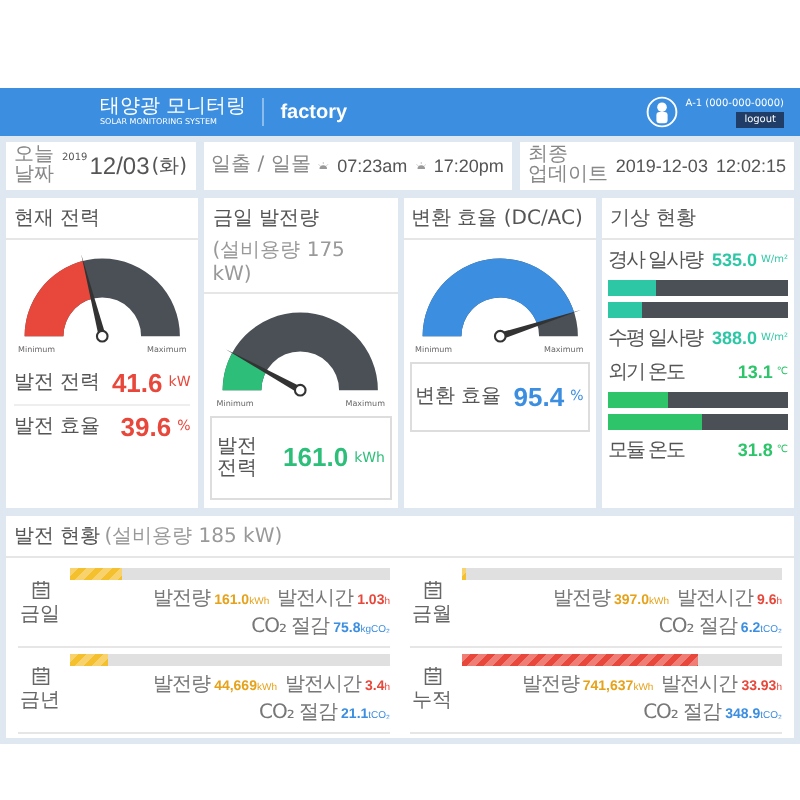 Image resolution: width=800 pixels, height=800 pixels. What do you see at coordinates (372, 166) in the screenshot?
I see `sunrise-time: 07:23am` at bounding box center [372, 166].